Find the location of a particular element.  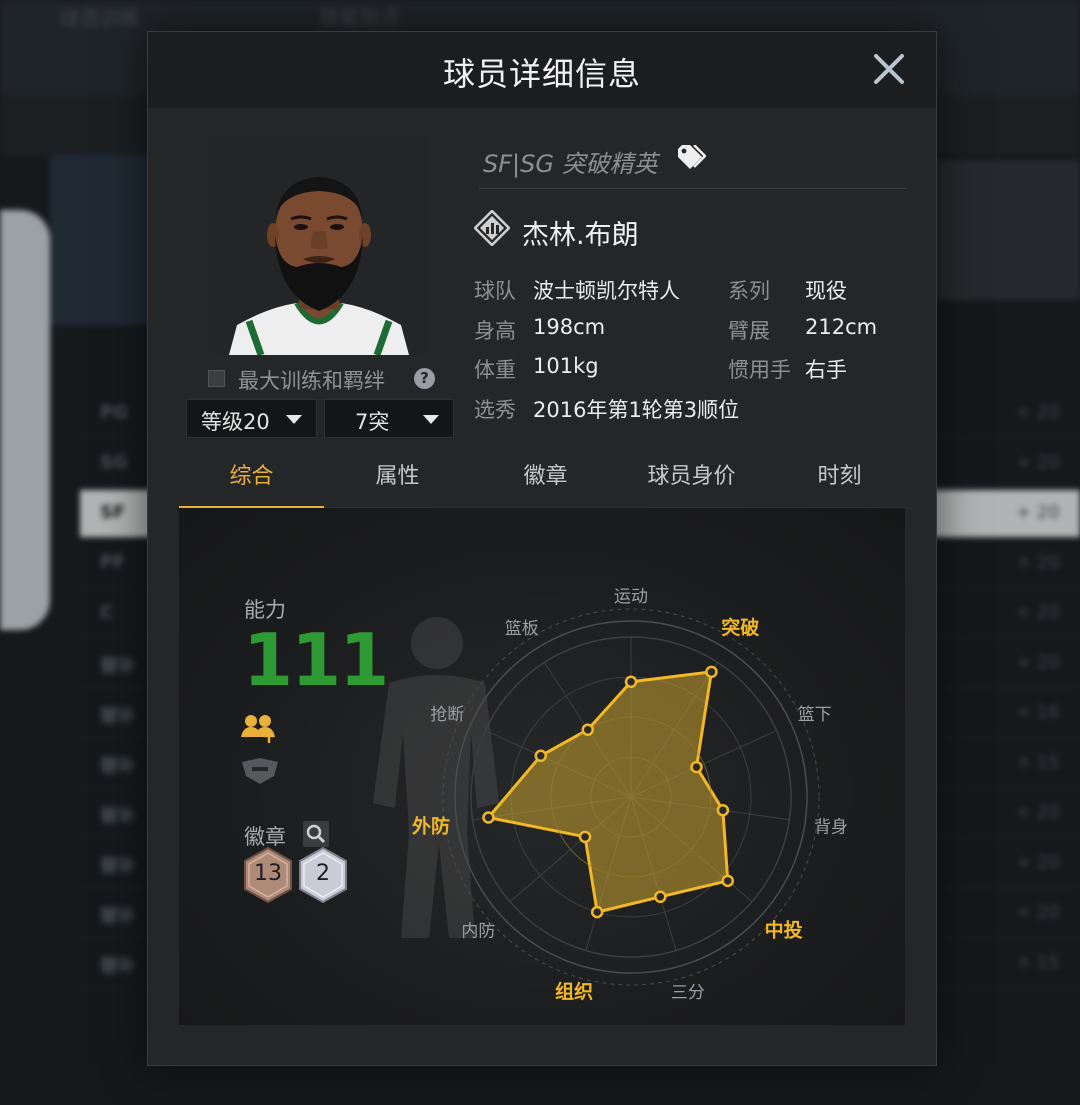

background-position-label: C is located at coordinates (107, 612).